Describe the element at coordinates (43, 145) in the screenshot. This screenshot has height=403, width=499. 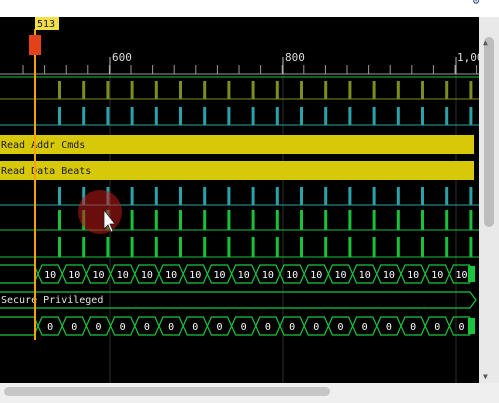
I see `transaction-label: Read Addr Cmds` at that location.